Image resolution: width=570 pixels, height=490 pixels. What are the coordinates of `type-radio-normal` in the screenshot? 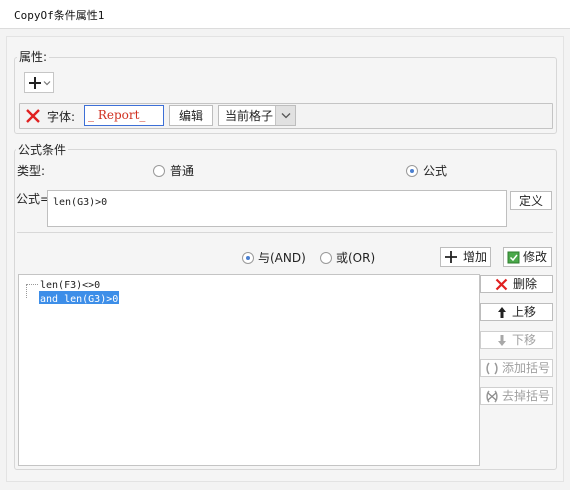 It's located at (159, 171).